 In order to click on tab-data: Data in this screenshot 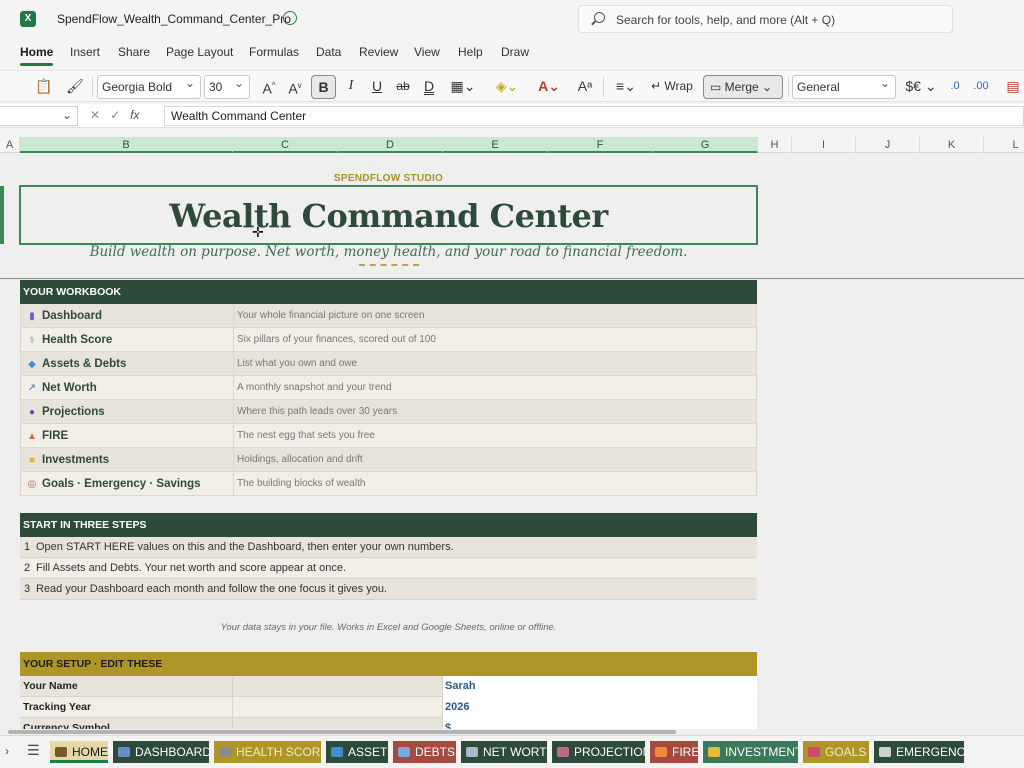, I will do `click(328, 52)`.